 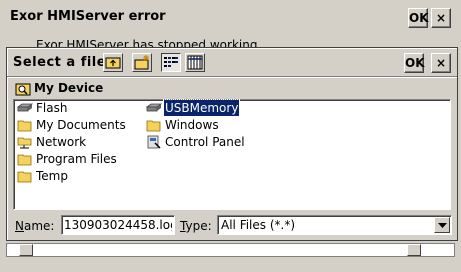 What do you see at coordinates (52, 108) in the screenshot?
I see `item-label: Flash` at bounding box center [52, 108].